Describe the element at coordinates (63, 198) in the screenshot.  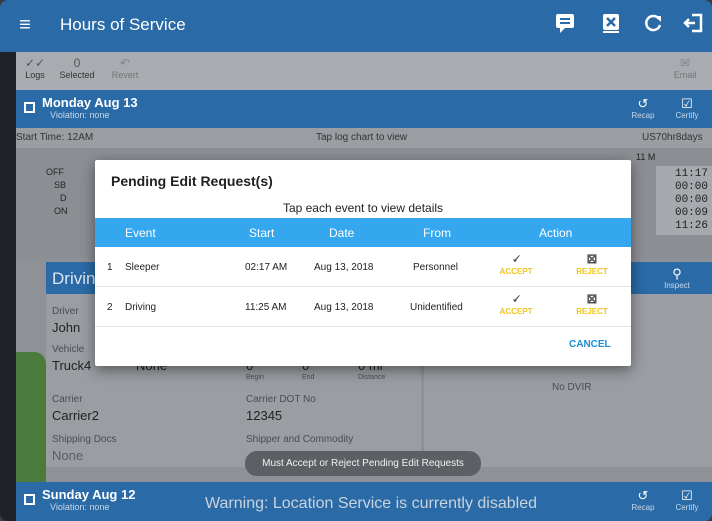
I see `chart-row-d: D` at that location.